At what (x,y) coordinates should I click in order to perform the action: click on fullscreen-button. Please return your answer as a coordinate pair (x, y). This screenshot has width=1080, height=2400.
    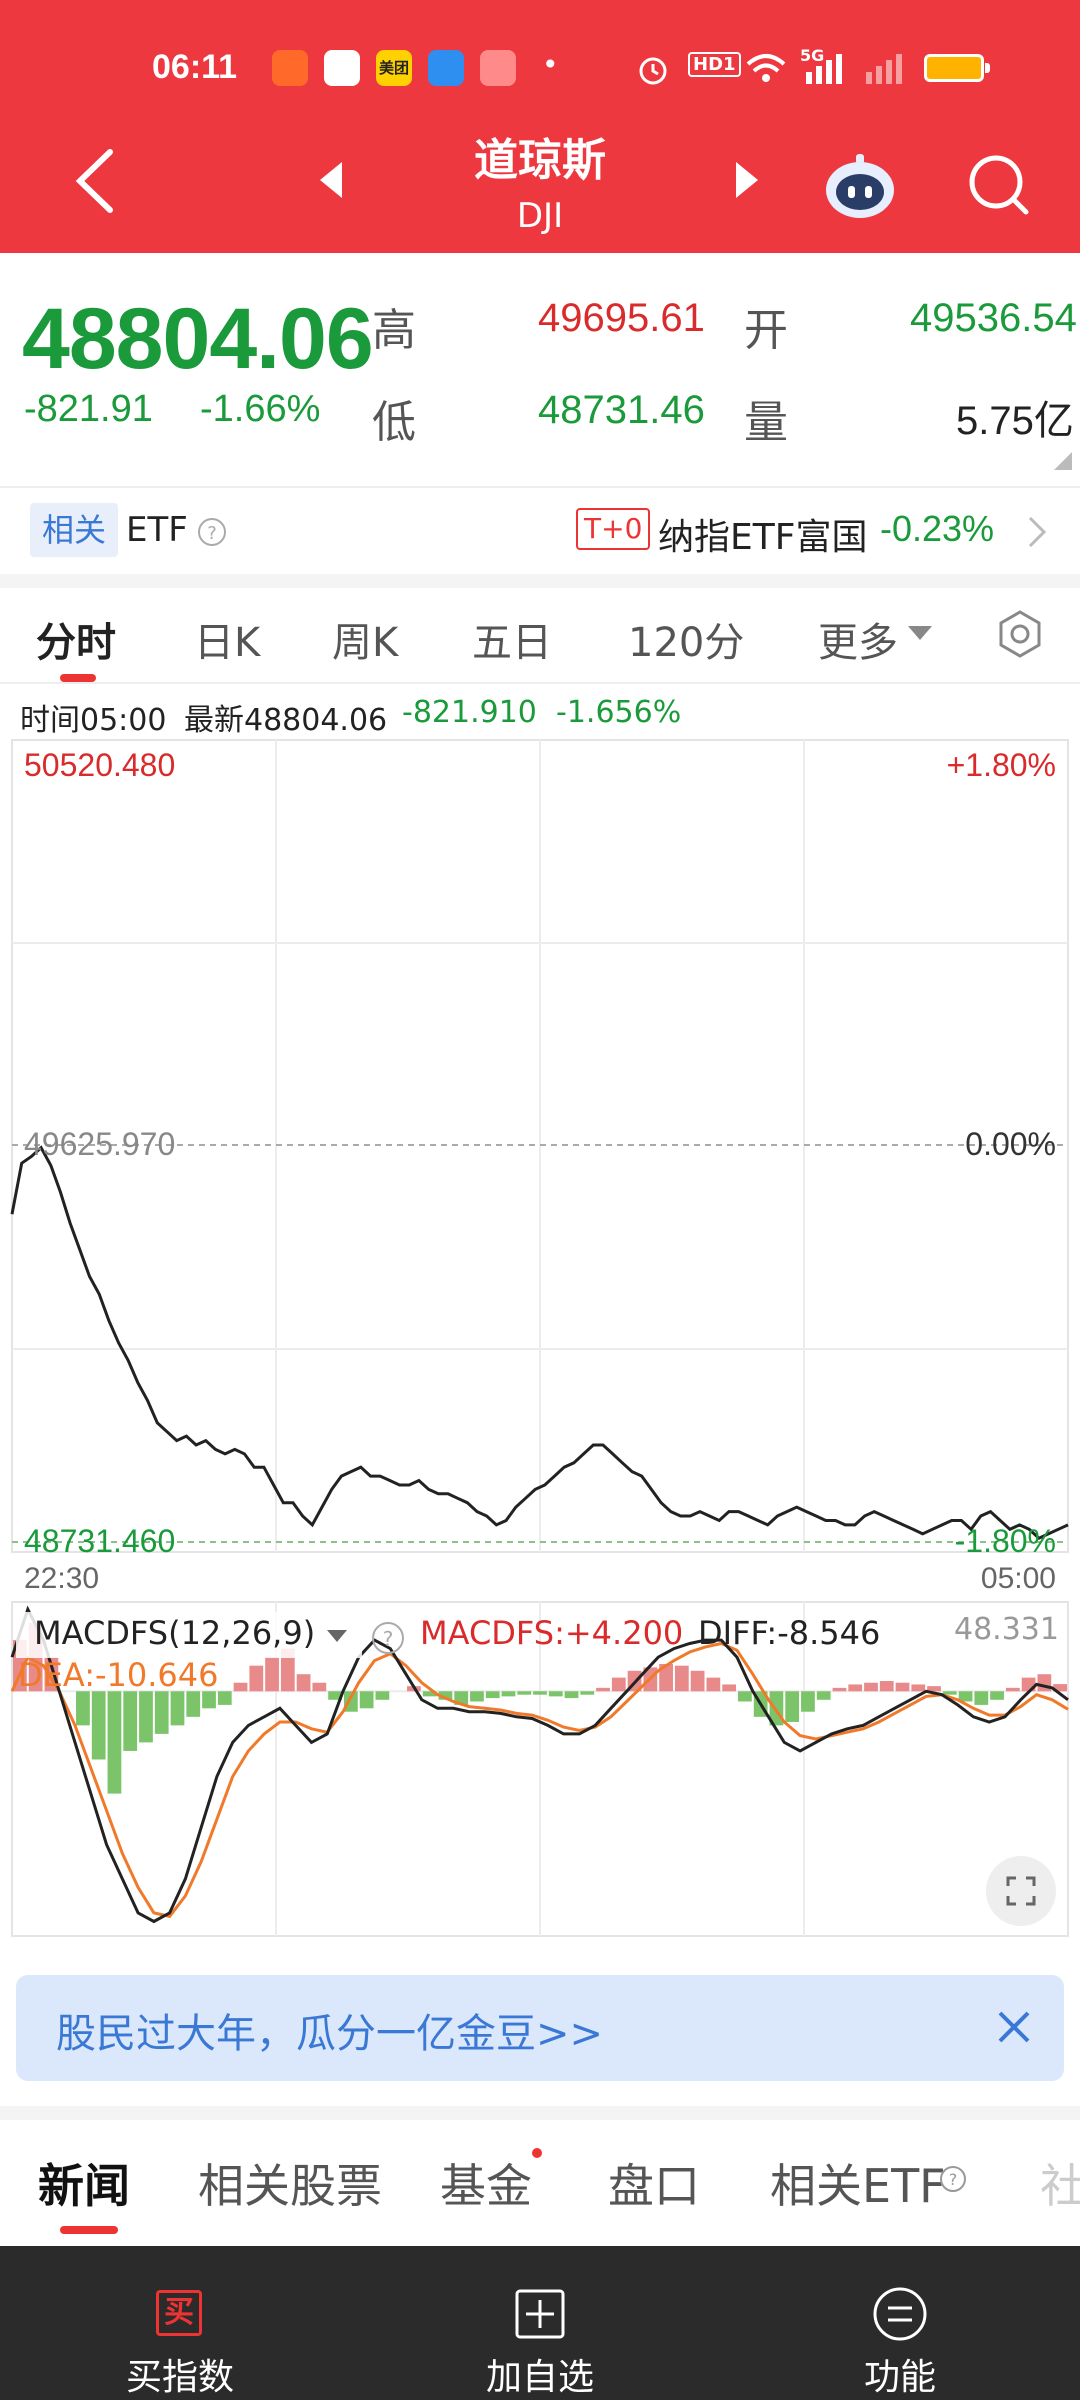
    Looking at the image, I should click on (1021, 1891).